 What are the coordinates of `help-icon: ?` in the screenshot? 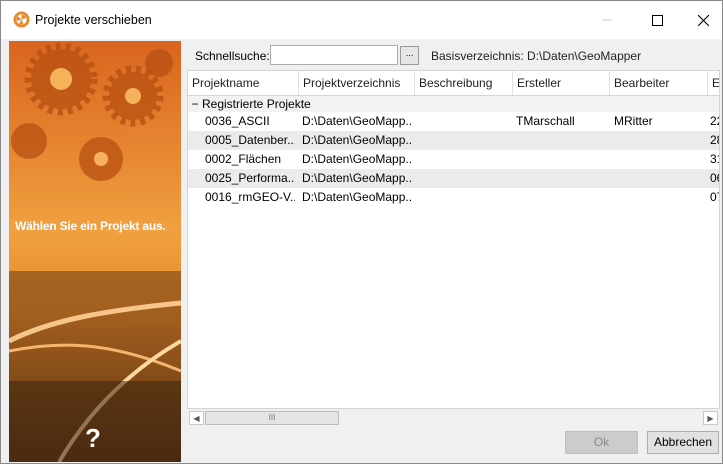 It's located at (93, 438).